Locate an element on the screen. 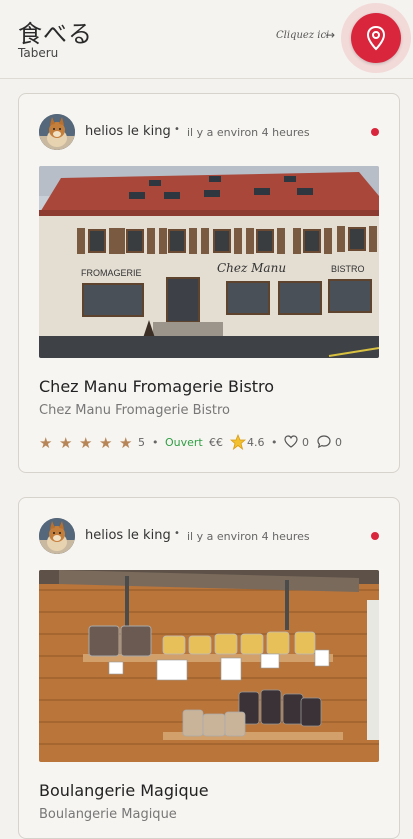  post-subtitle: Chez Manu Fromagerie Bistro is located at coordinates (134, 410).